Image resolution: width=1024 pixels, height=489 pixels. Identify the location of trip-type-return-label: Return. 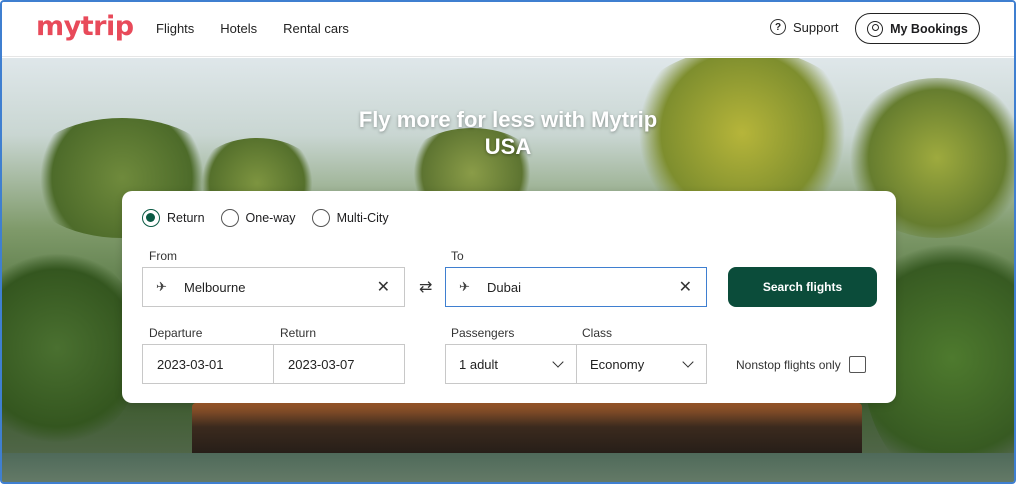
(186, 218).